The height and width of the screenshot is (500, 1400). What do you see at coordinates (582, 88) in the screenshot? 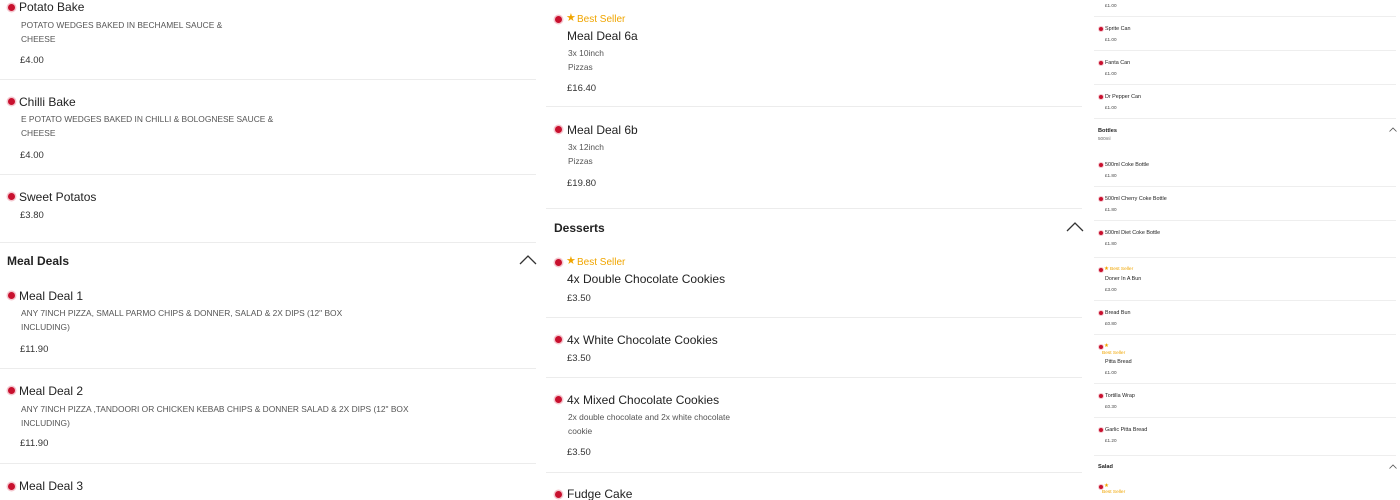
I see `item-price: £16.40` at bounding box center [582, 88].